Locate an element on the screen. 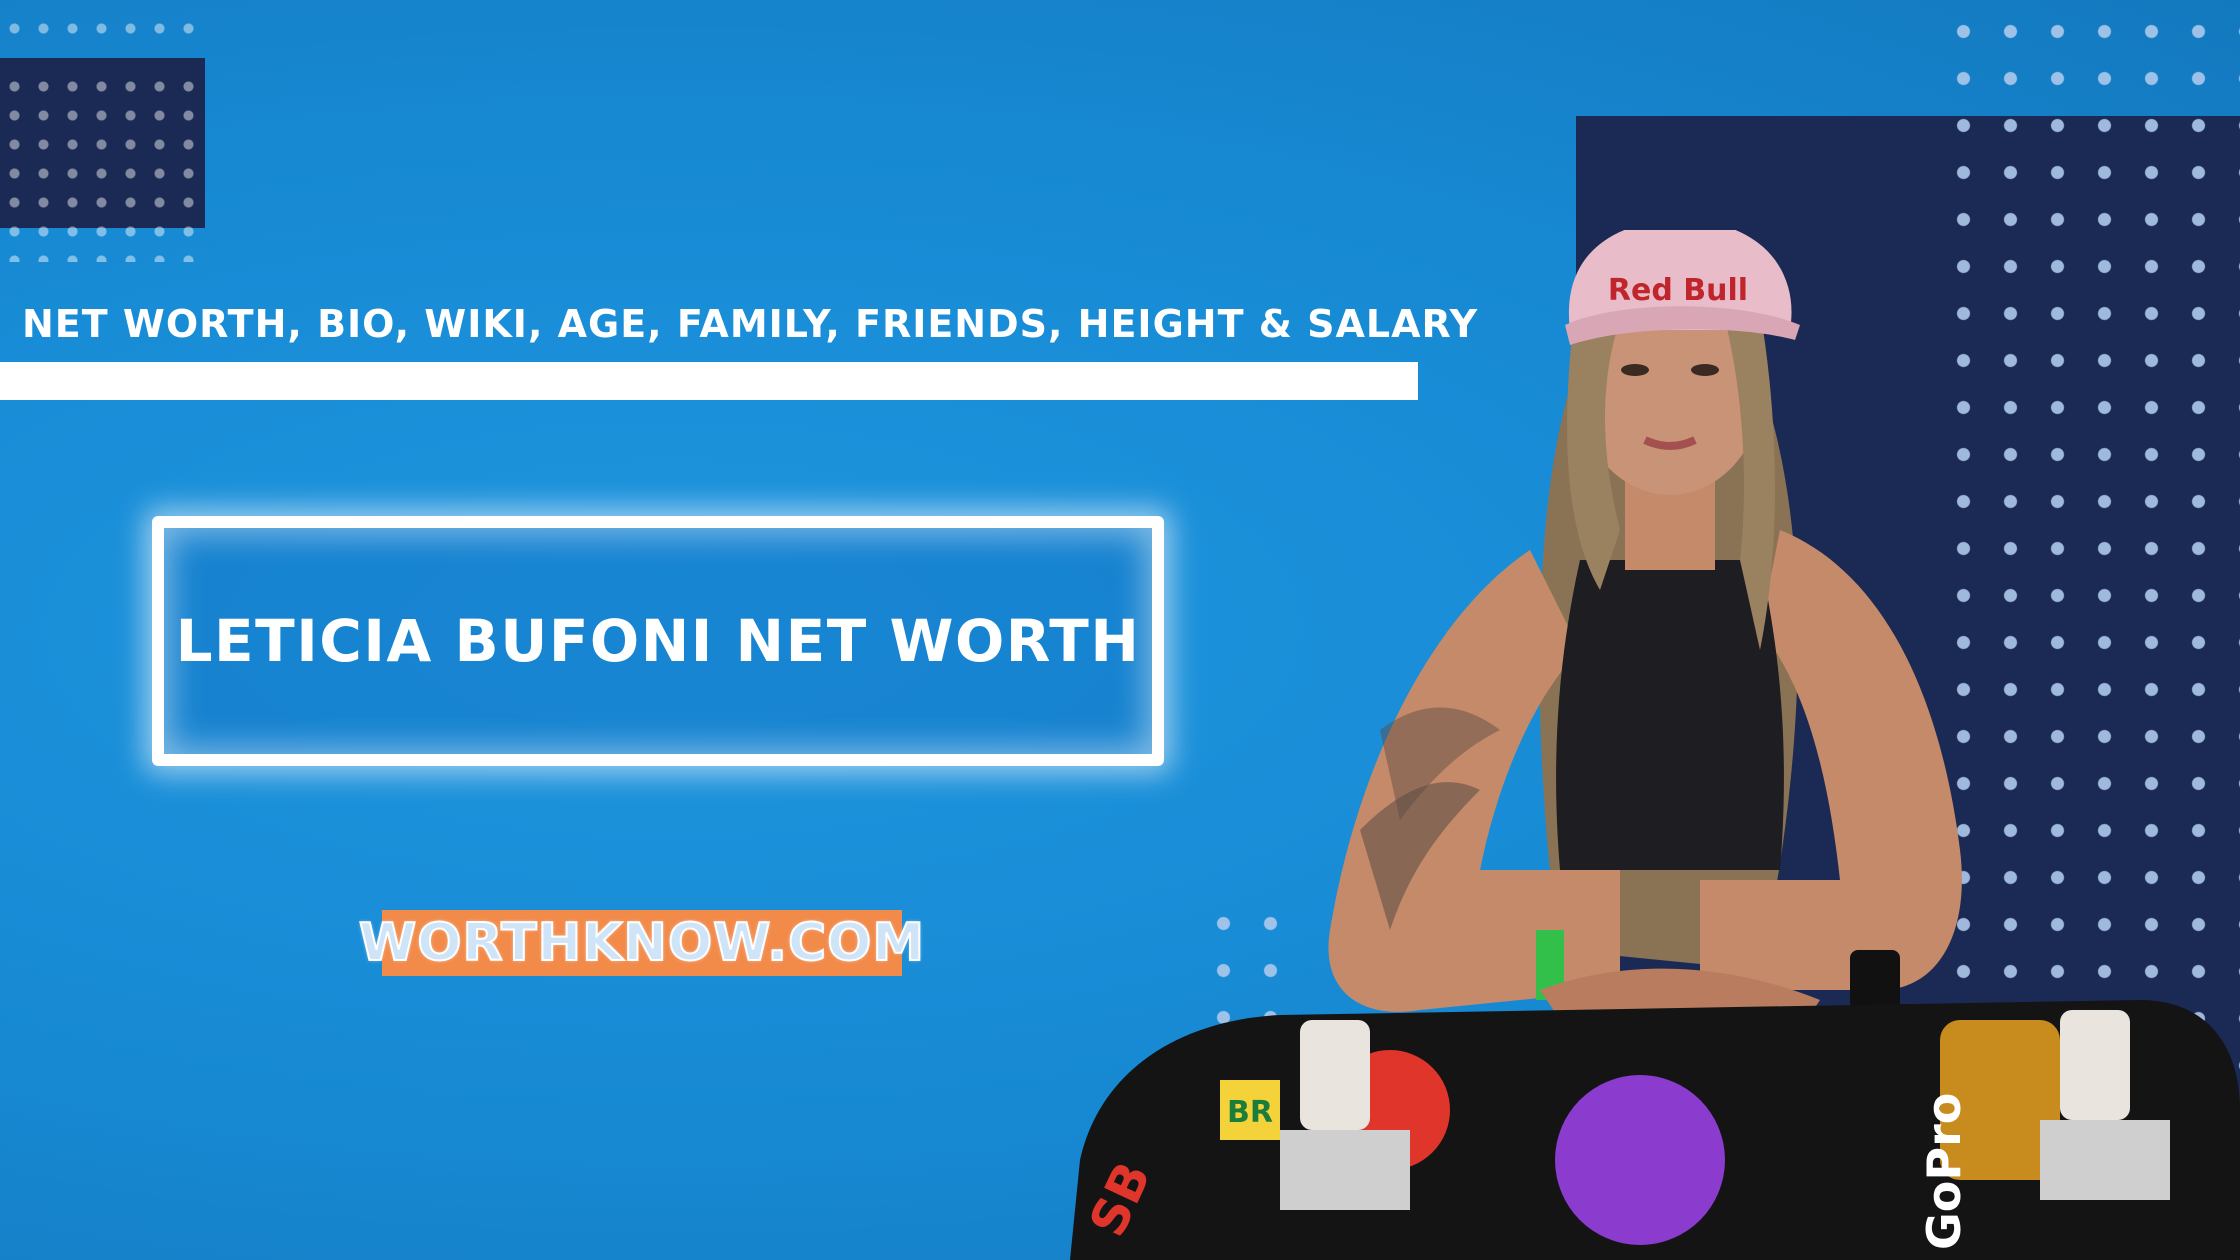 This screenshot has width=2240, height=1260. site-name: WORTHKNOW.COM is located at coordinates (642, 943).